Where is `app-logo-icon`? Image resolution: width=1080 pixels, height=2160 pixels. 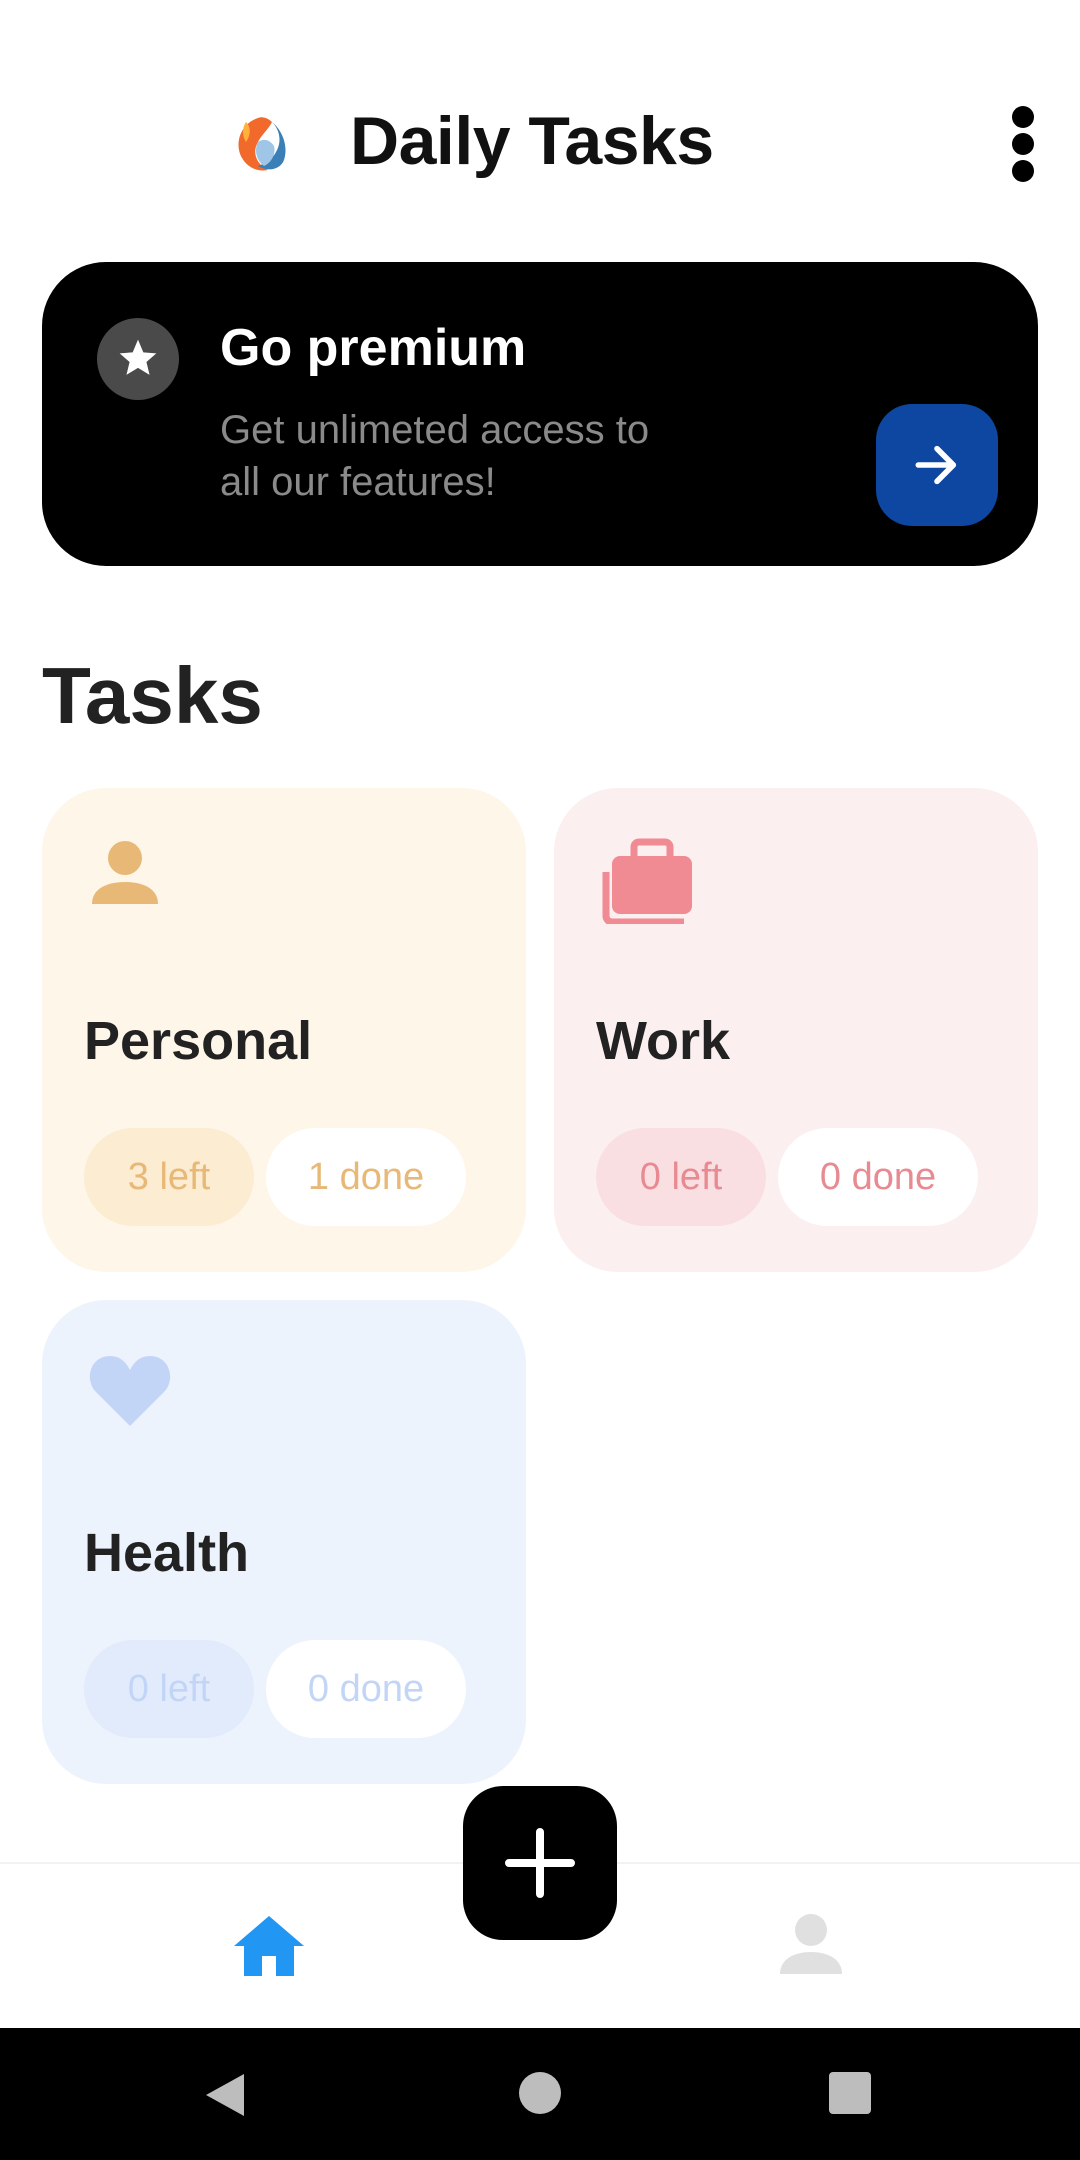
app-logo-icon is located at coordinates (258, 147).